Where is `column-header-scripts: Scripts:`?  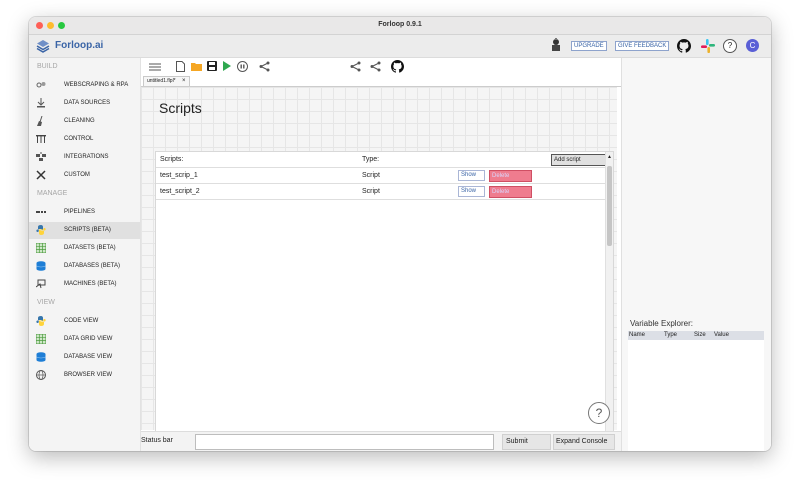
column-header-scripts: Scripts: is located at coordinates (172, 159).